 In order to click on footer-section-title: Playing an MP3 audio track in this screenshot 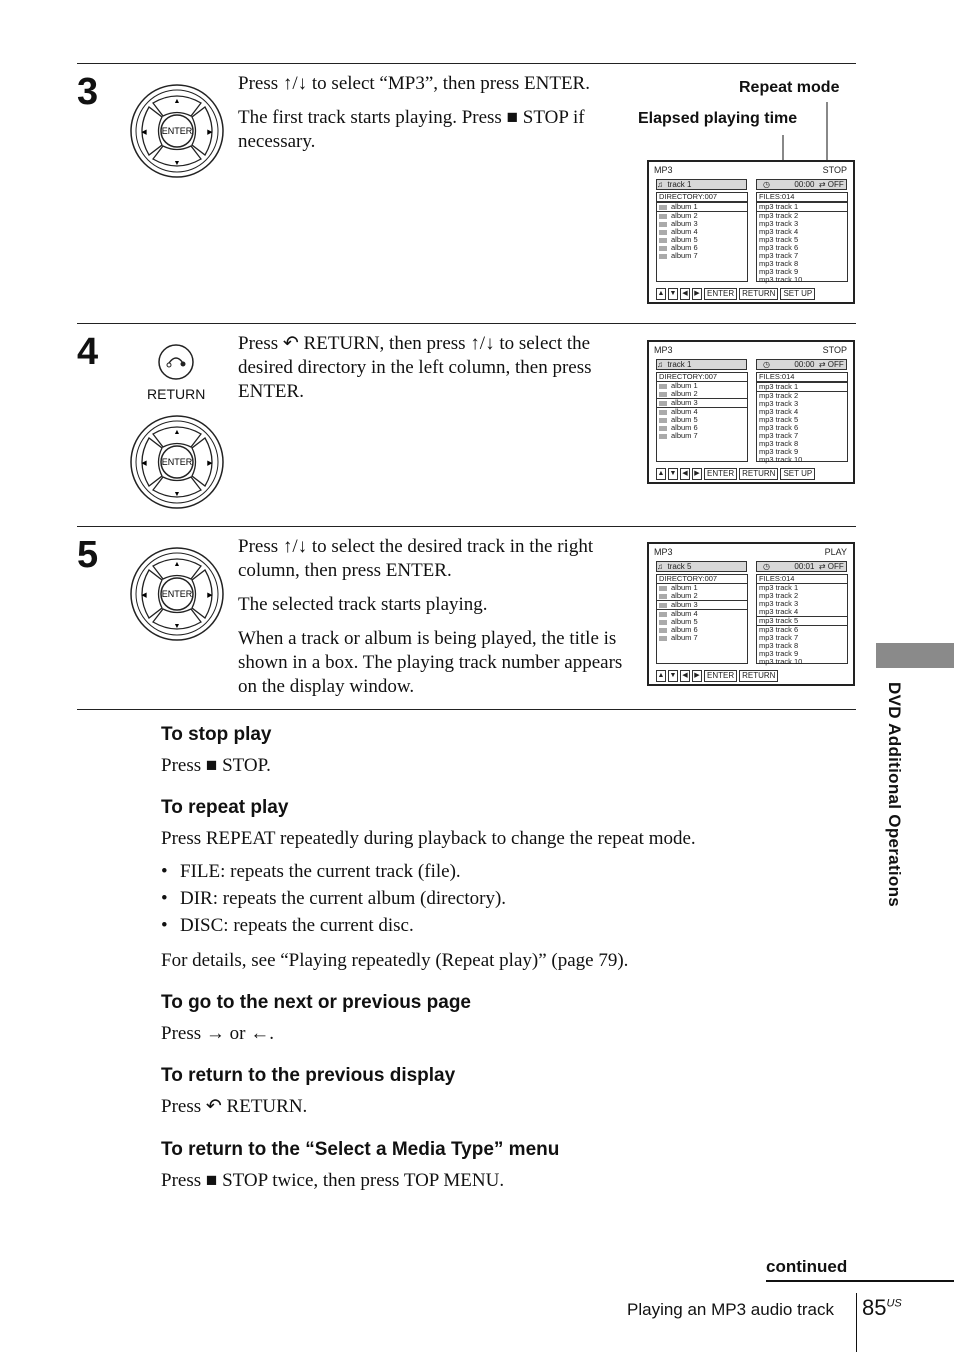, I will do `click(730, 1309)`.